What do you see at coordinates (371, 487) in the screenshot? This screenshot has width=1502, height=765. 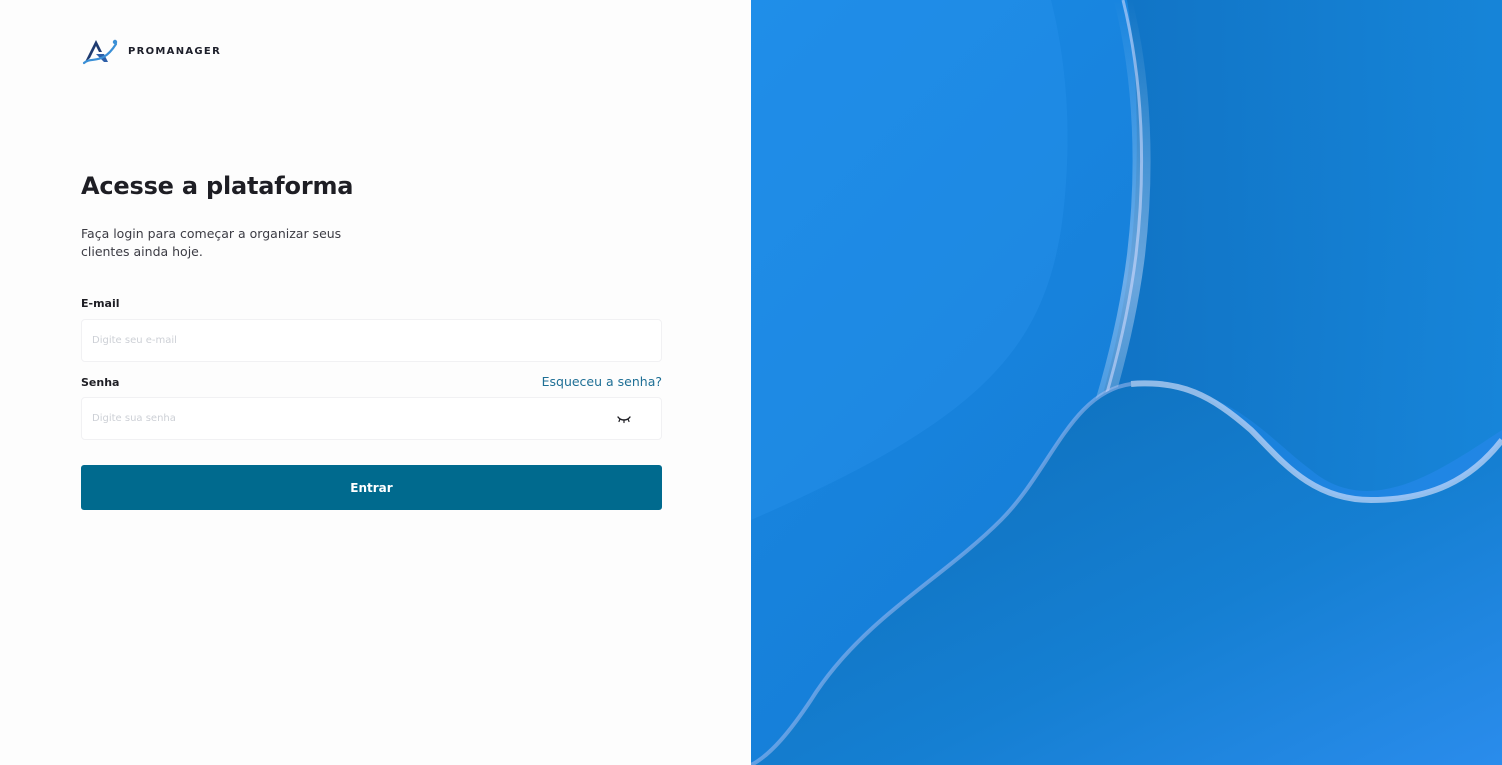 I see `login-button: Entrar` at bounding box center [371, 487].